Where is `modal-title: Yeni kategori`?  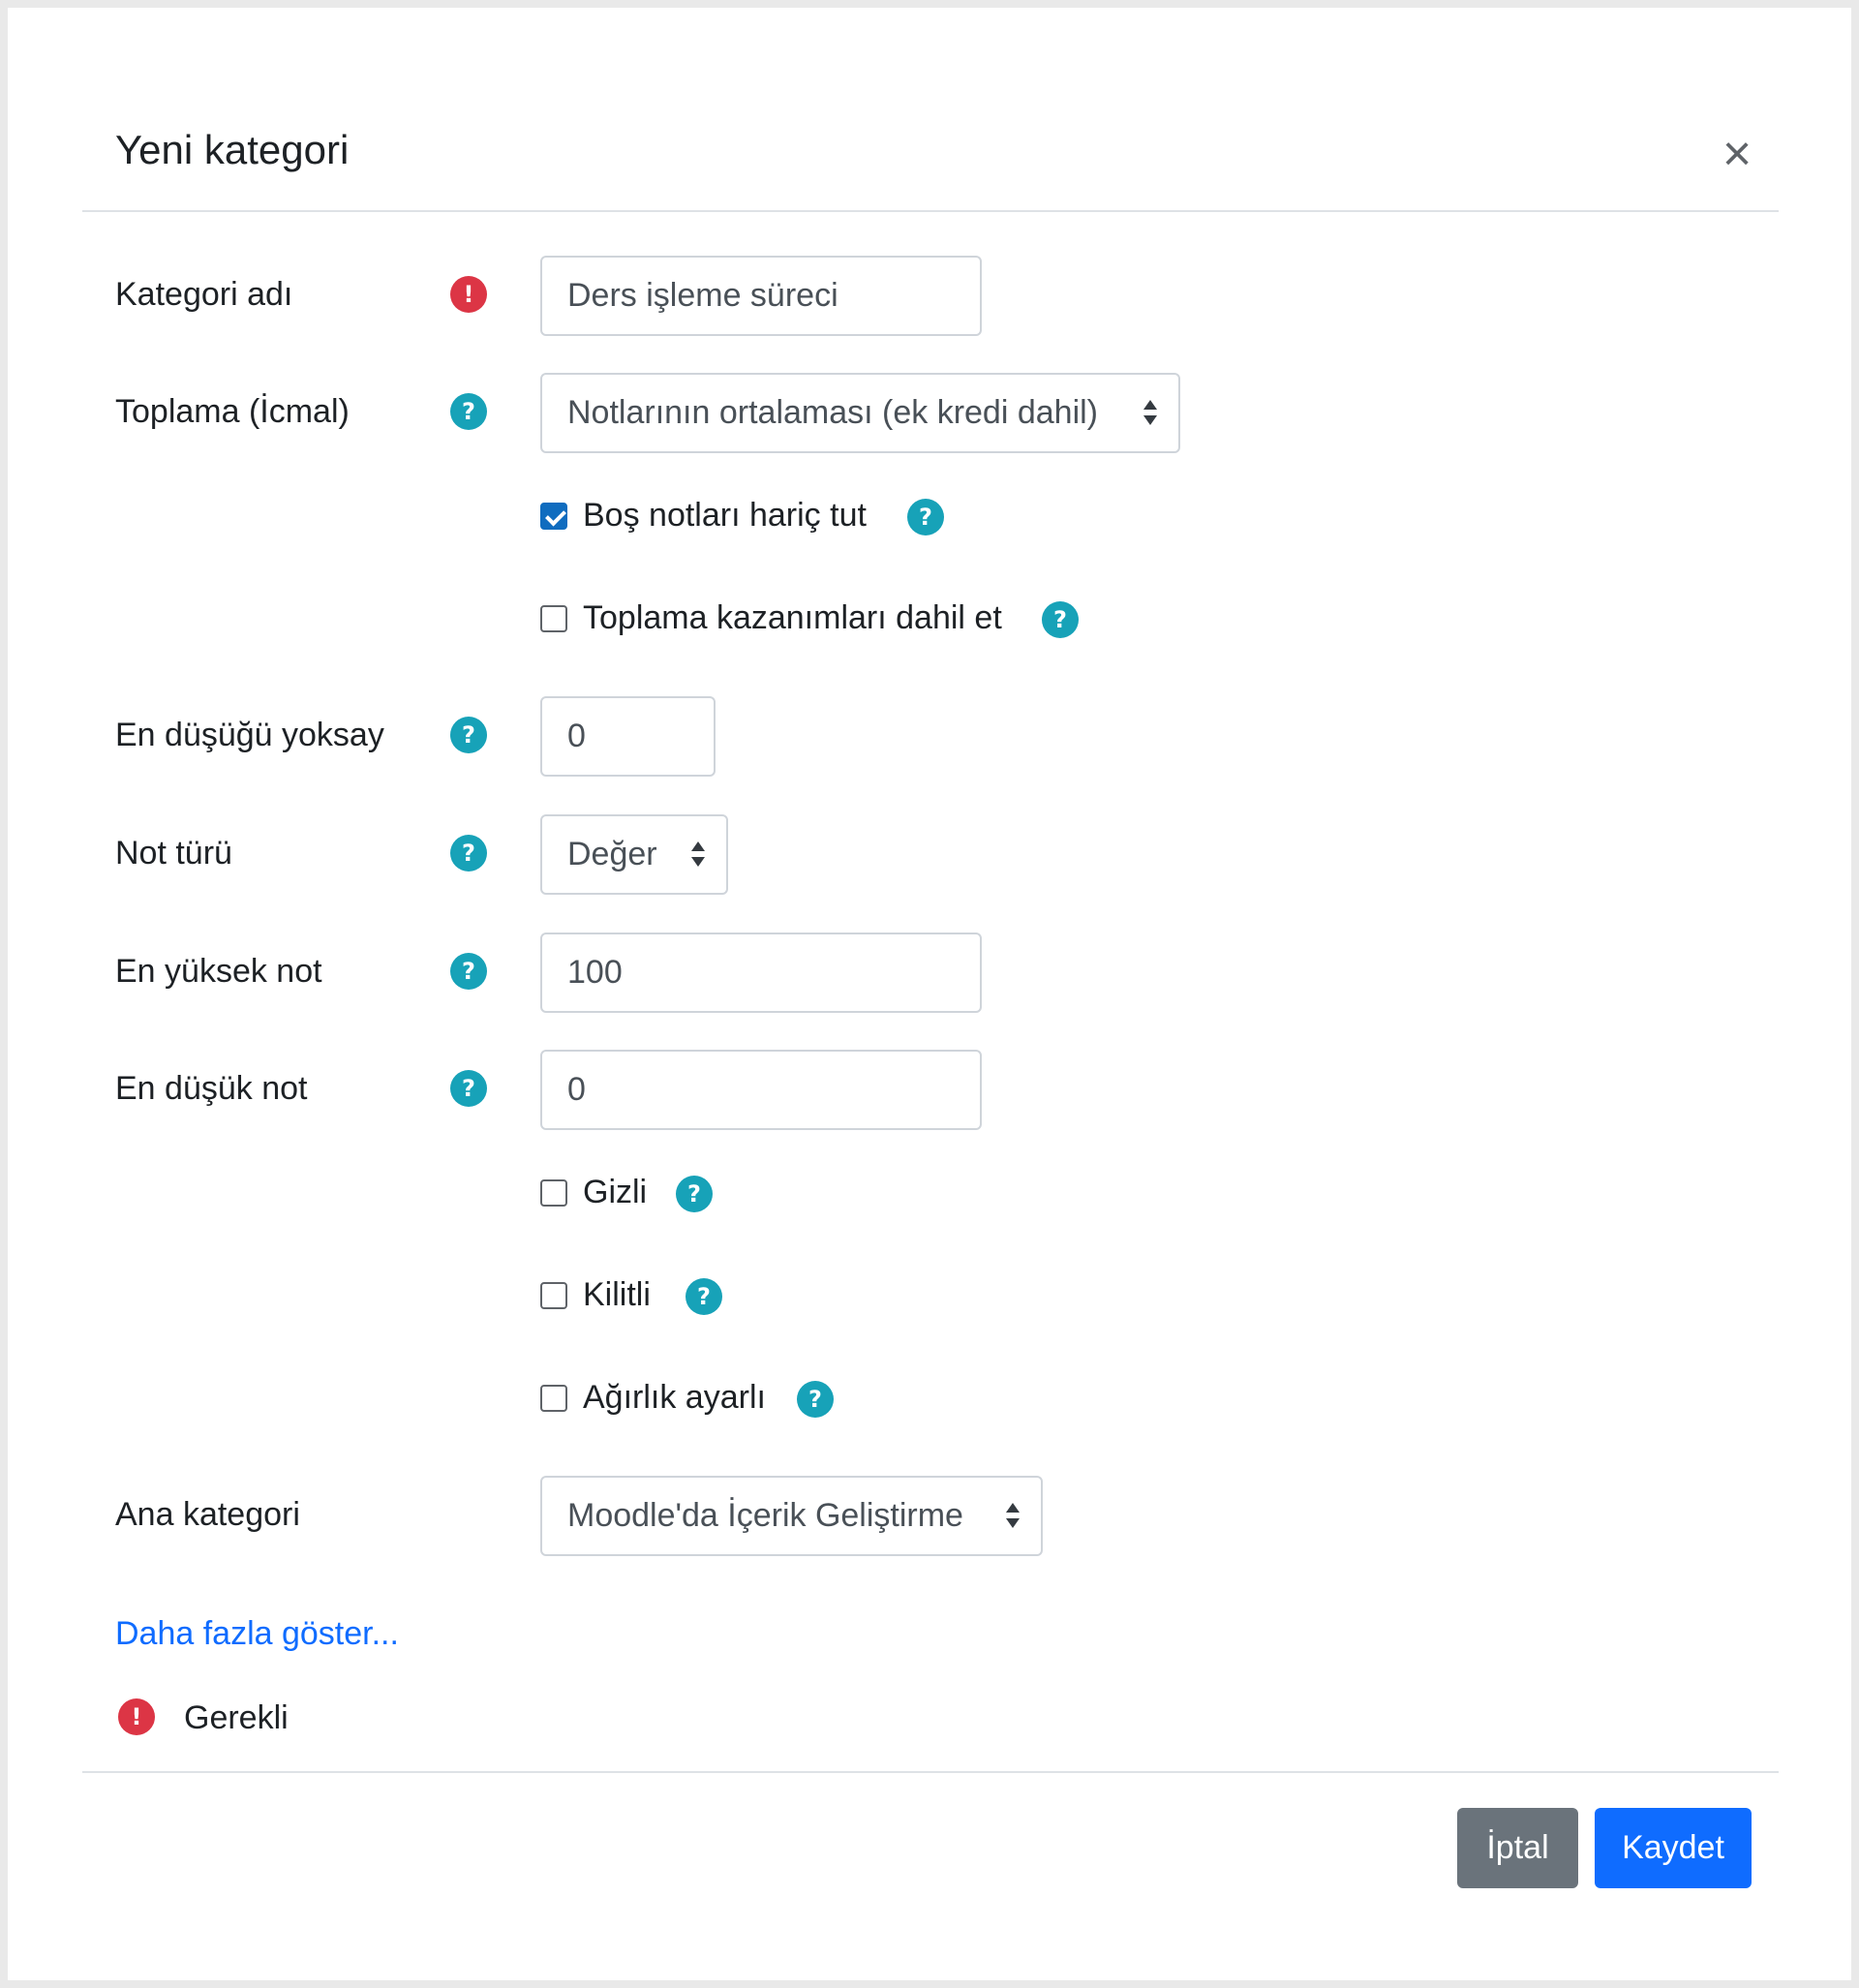 modal-title: Yeni kategori is located at coordinates (232, 149).